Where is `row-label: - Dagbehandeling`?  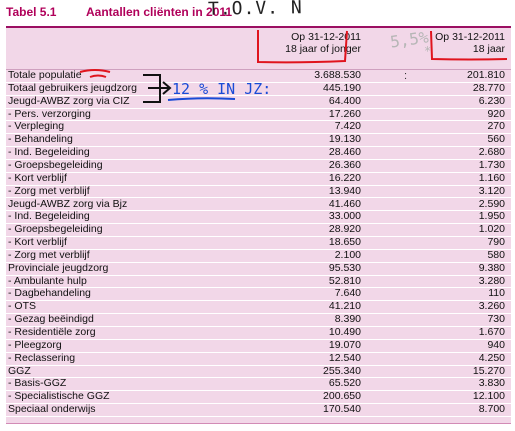 row-label: - Dagbehandeling is located at coordinates (49, 293).